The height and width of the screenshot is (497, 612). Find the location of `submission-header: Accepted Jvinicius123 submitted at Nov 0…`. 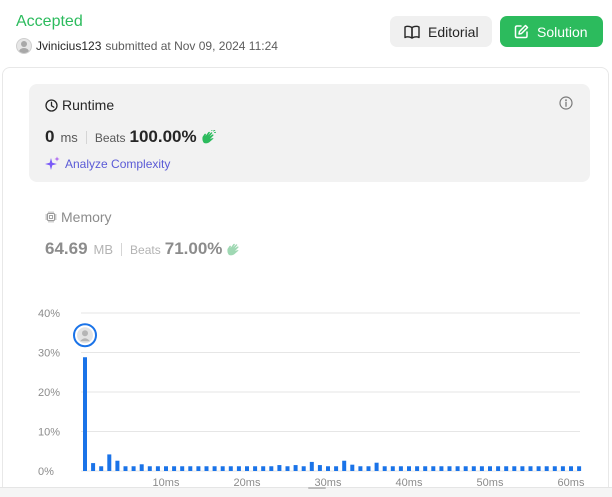

submission-header: Accepted Jvinicius123 submitted at Nov 0… is located at coordinates (309, 34).